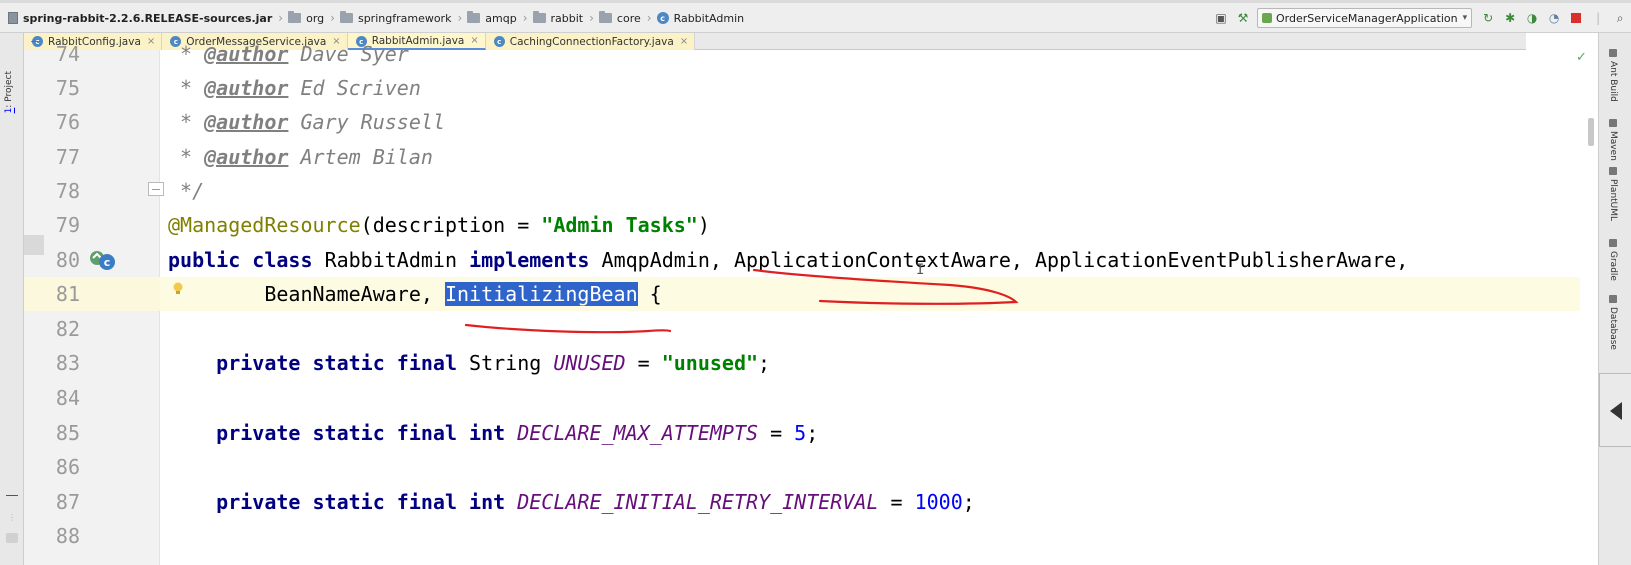 The width and height of the screenshot is (1631, 565). What do you see at coordinates (492, 18) in the screenshot?
I see `breadcrumb-item-amqp: amqp` at bounding box center [492, 18].